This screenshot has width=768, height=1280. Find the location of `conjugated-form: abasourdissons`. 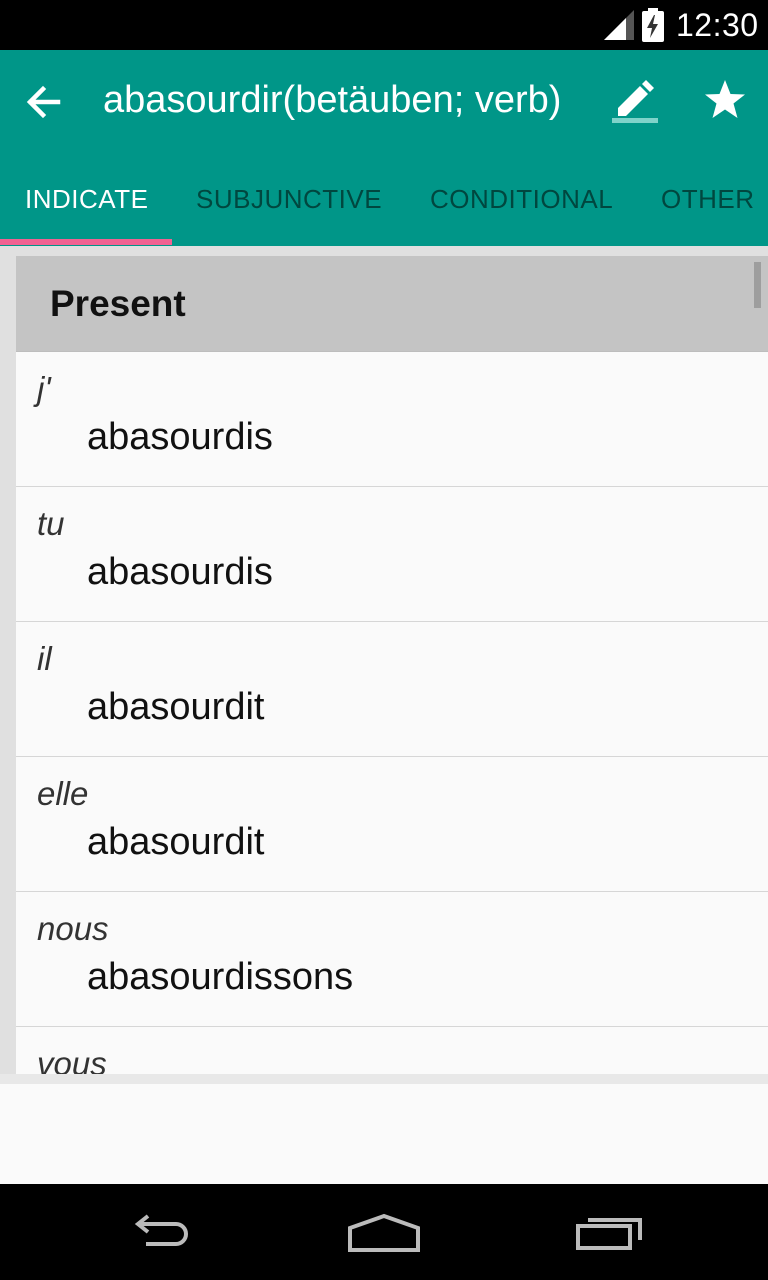

conjugated-form: abasourdissons is located at coordinates (220, 977).